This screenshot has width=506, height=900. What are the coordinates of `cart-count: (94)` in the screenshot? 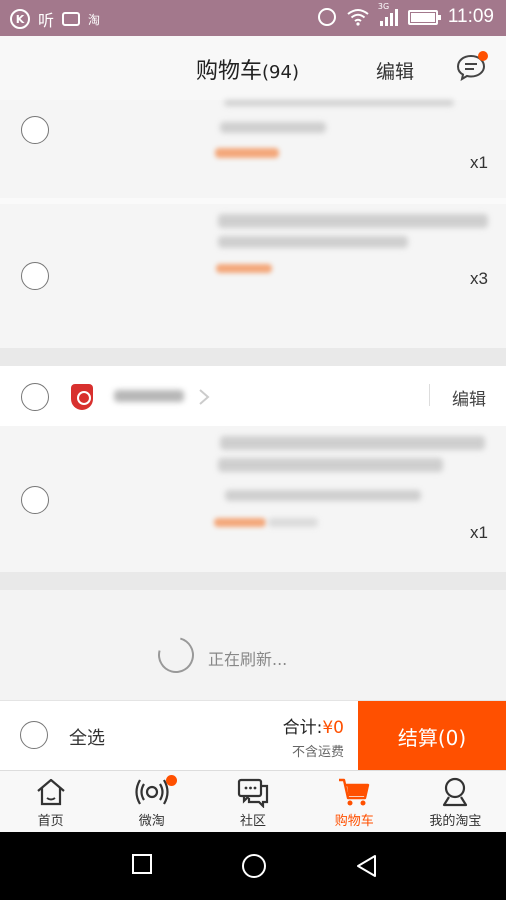 It's located at (280, 72).